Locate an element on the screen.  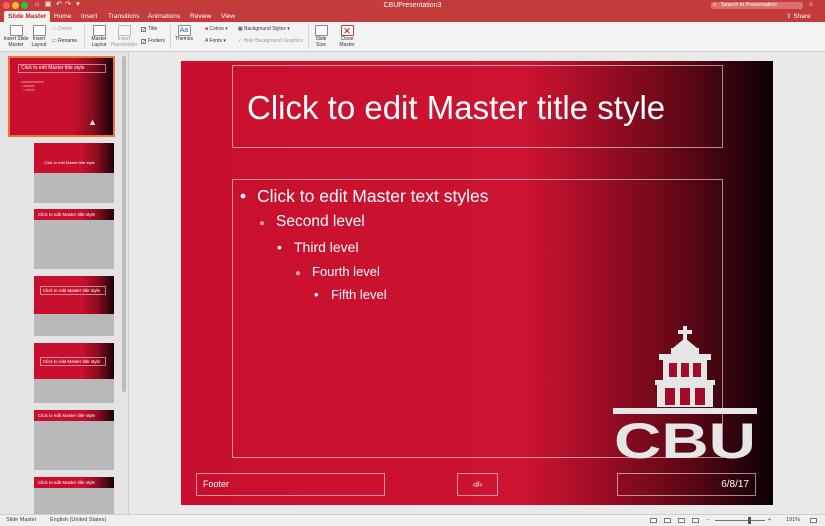
insert-layout-label: Insert Layout is located at coordinates (39, 42).